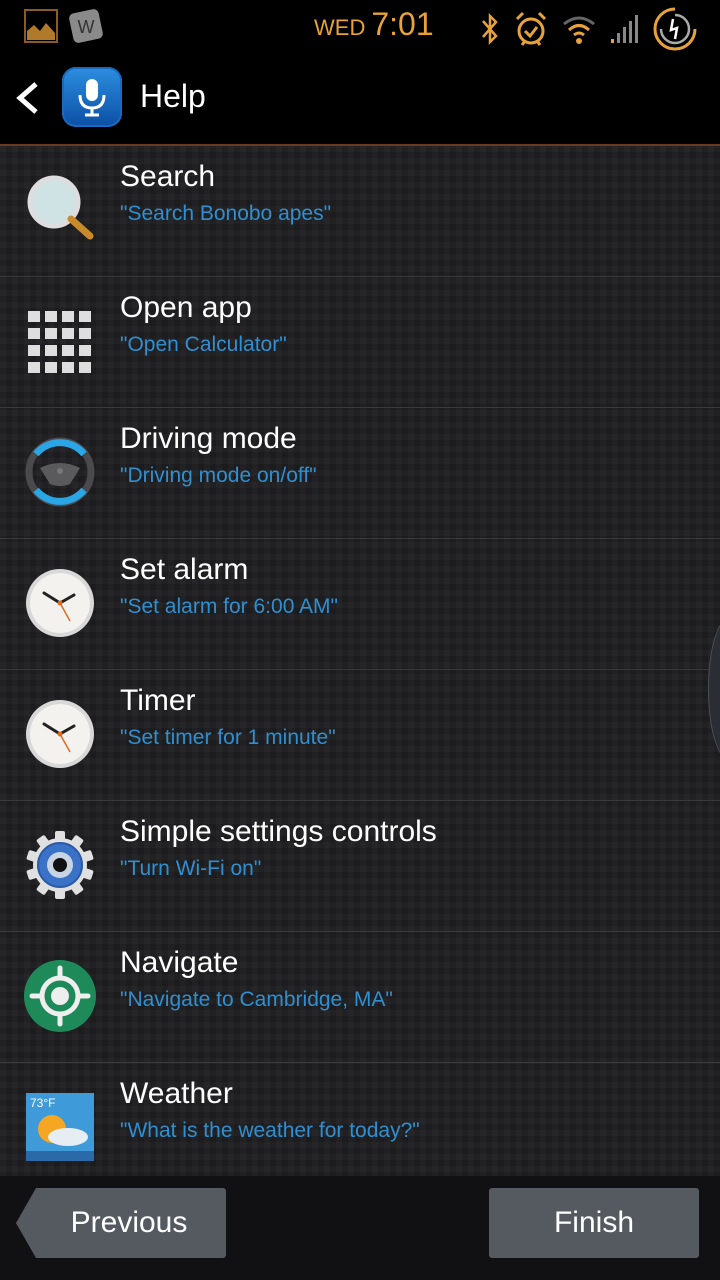 The image size is (720, 1280). Describe the element at coordinates (121, 1223) in the screenshot. I see `previous-button: Previous` at that location.